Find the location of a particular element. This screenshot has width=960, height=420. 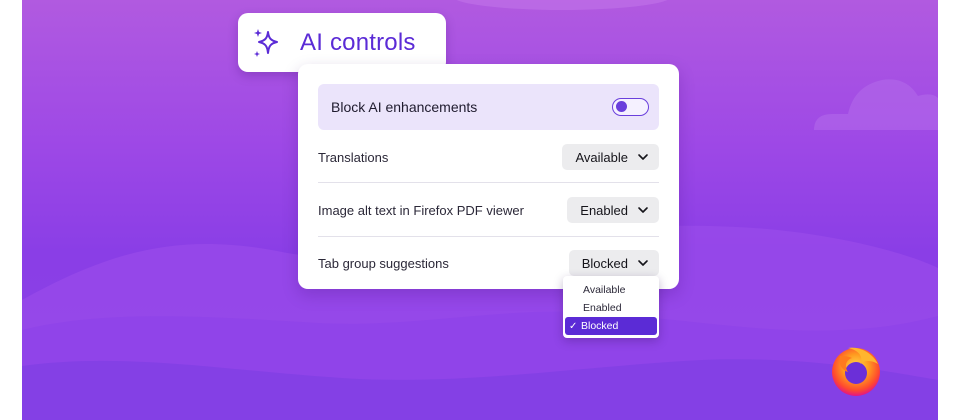

tab-group-select: Blocked is located at coordinates (613, 263).